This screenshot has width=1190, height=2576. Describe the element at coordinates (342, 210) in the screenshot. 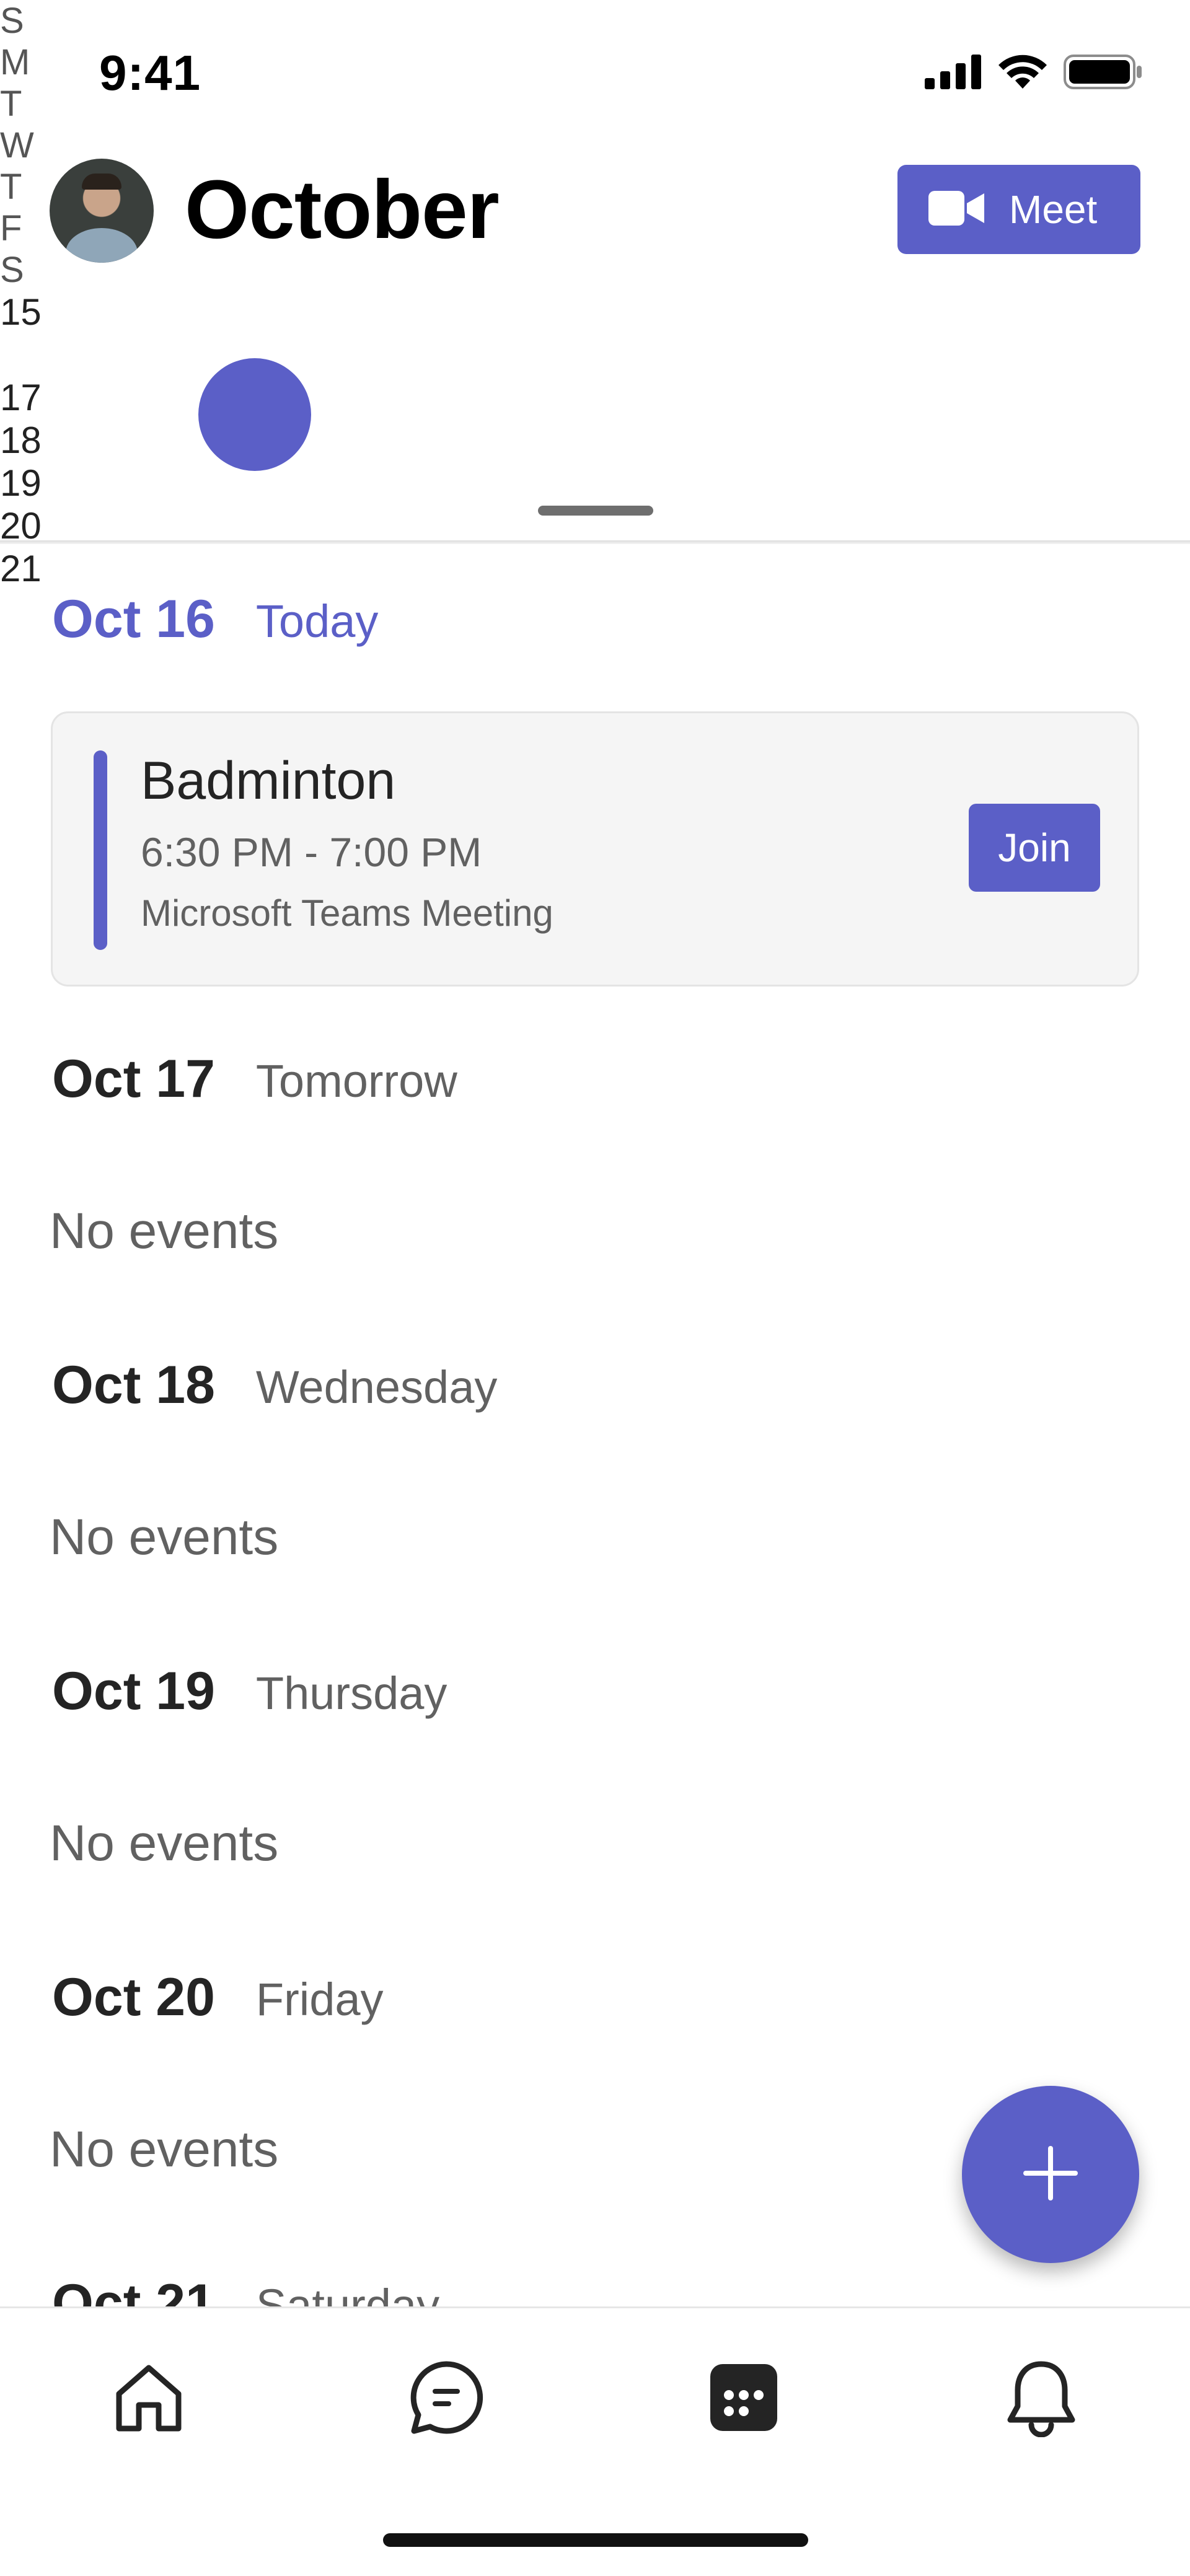

I see `month-title: October` at that location.